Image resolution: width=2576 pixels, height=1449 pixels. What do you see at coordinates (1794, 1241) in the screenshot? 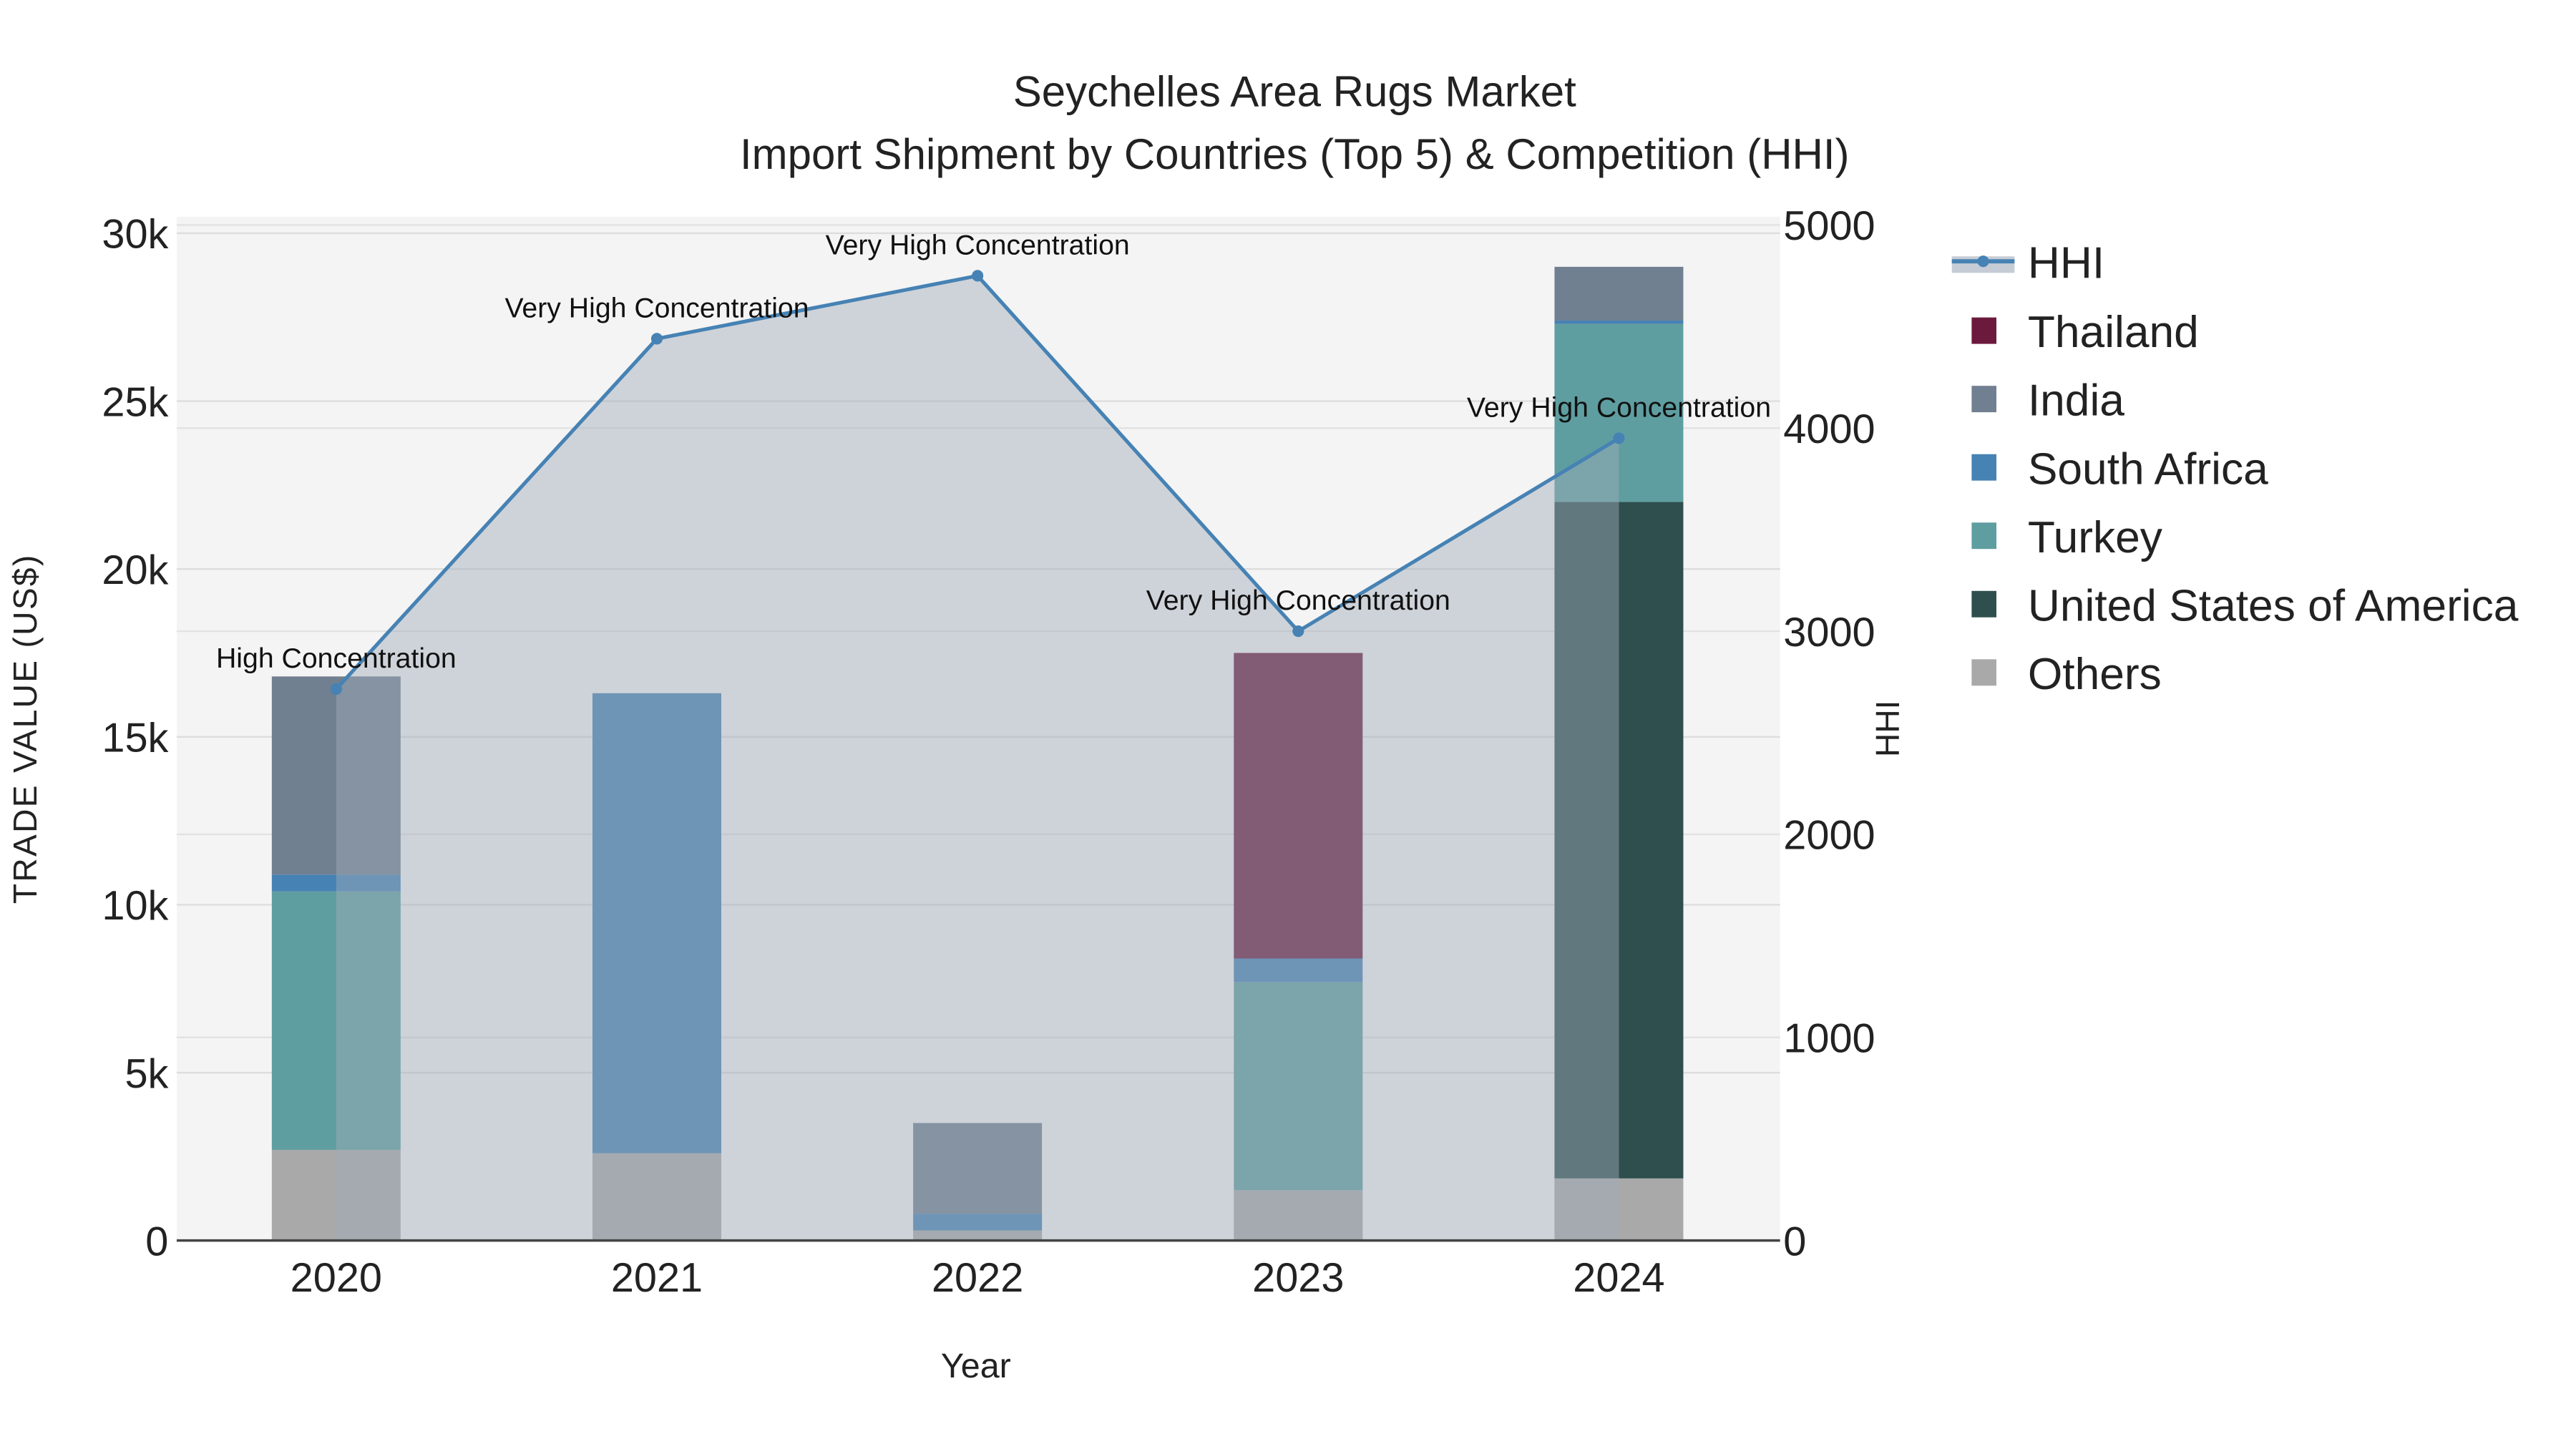
I see `y2-tick-label: 0` at bounding box center [1794, 1241].